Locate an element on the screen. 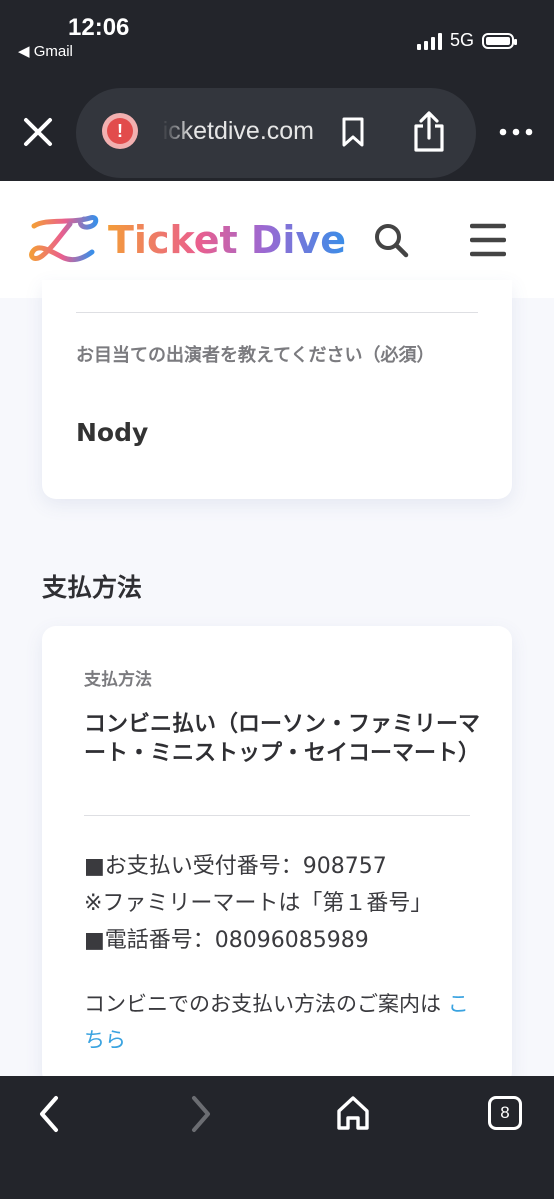 The height and width of the screenshot is (1199, 554). security-warning-icon: ! is located at coordinates (120, 131).